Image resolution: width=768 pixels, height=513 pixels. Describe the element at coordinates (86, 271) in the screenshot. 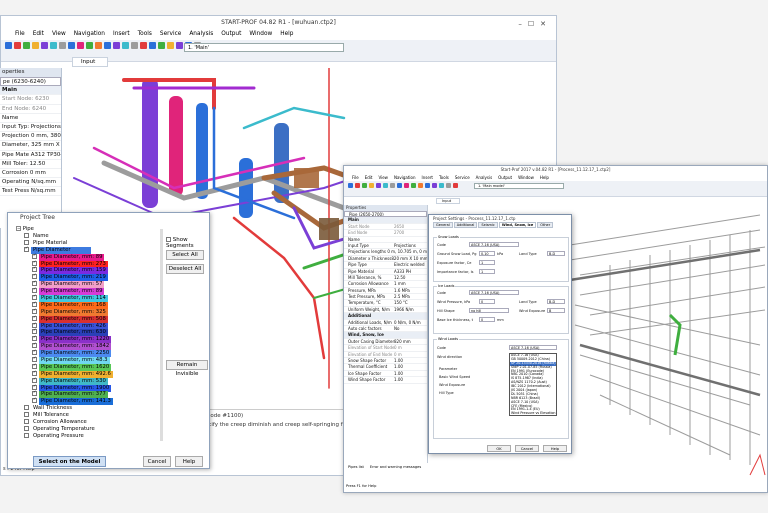

I see `tree-item: Pipe Diameter, mm: 159` at that location.